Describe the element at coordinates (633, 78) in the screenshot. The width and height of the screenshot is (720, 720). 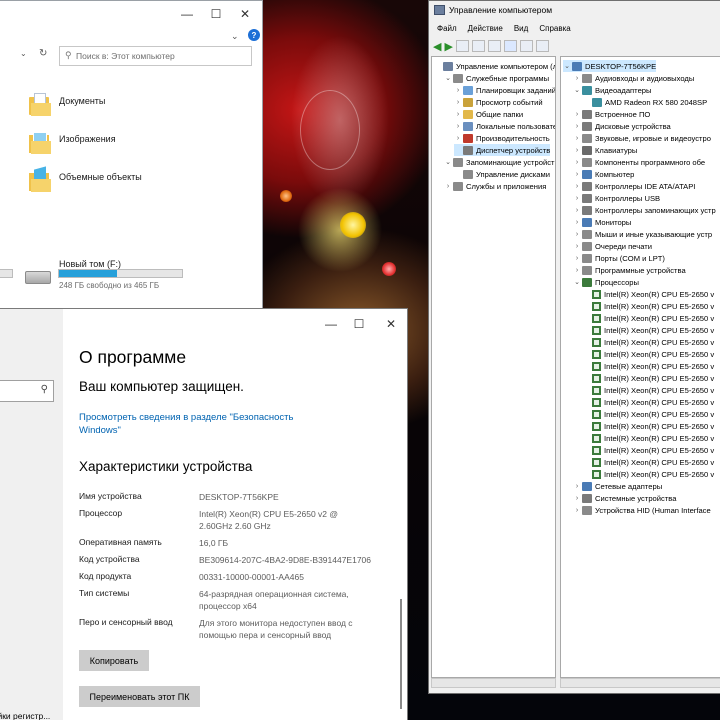
I see `tree-item: › Аудиовходы и аудиовыходы` at that location.